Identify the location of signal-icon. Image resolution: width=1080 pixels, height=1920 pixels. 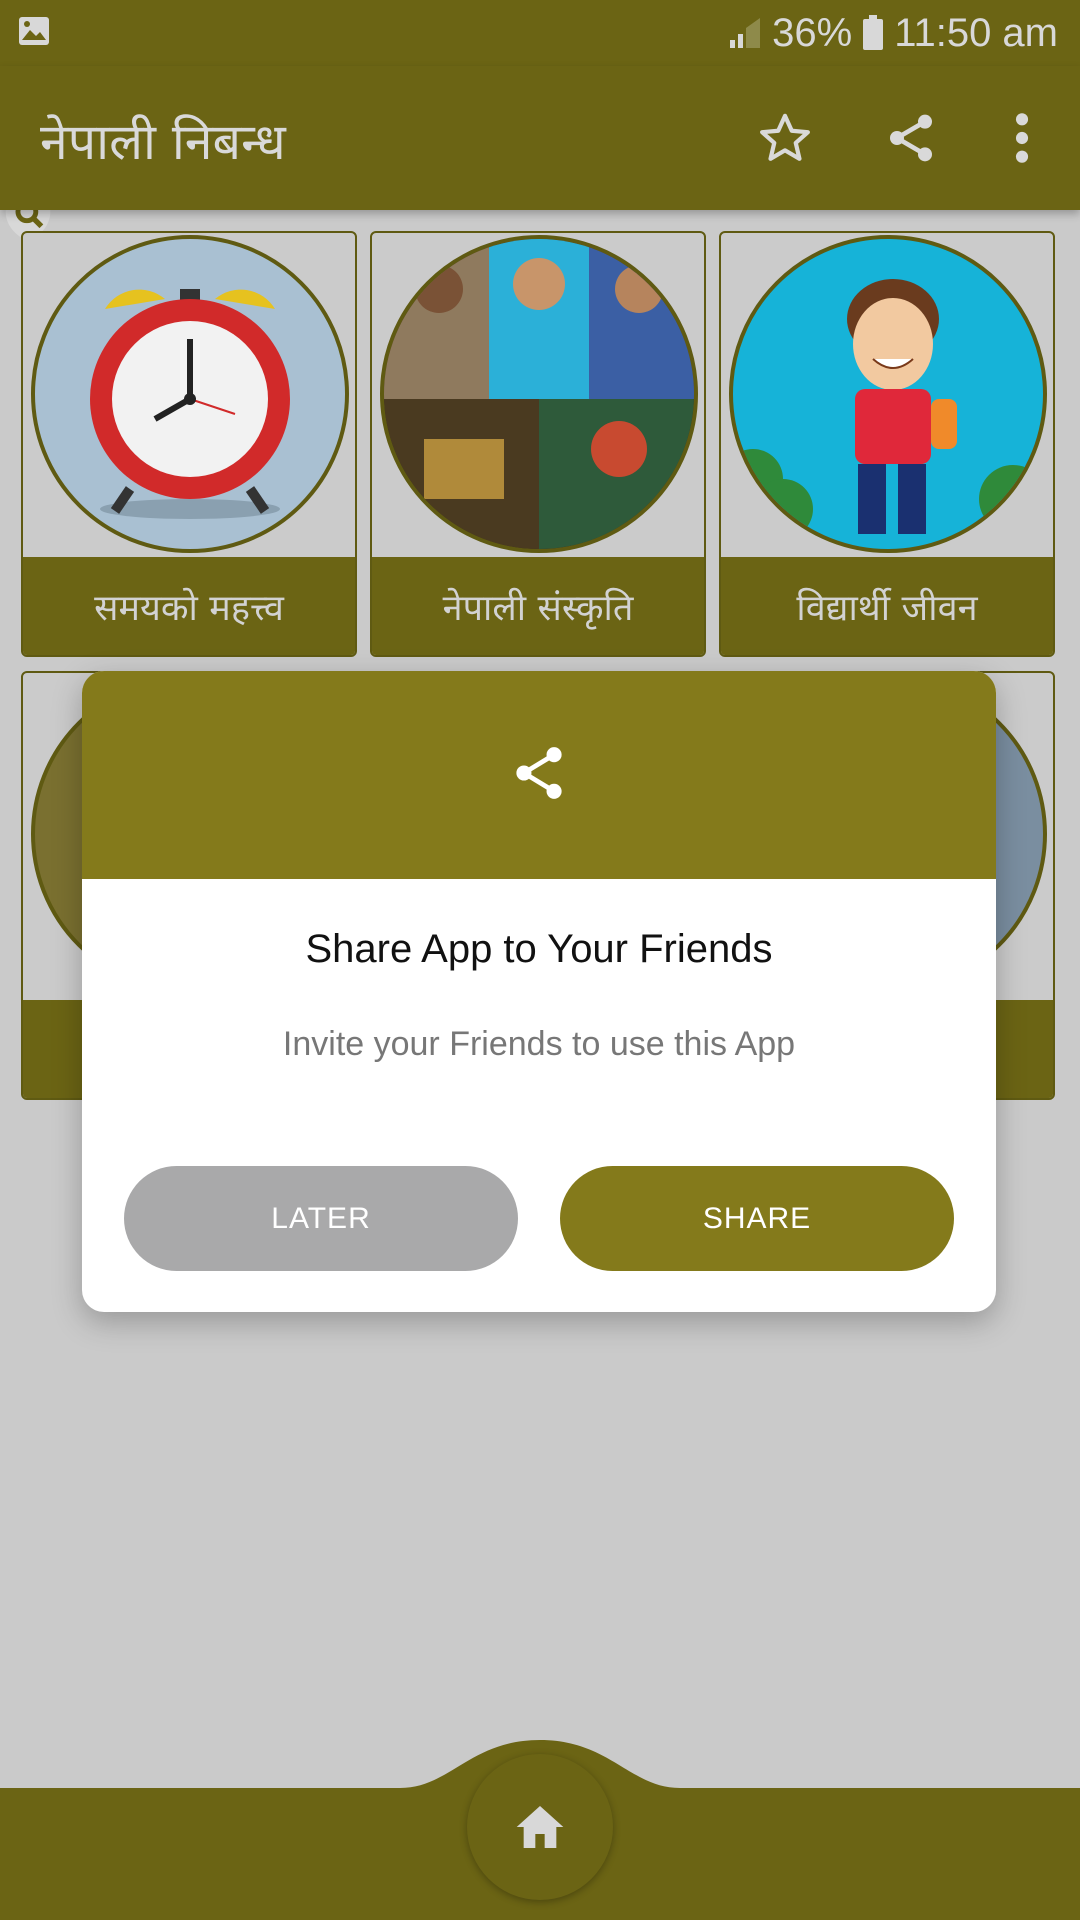
(745, 33).